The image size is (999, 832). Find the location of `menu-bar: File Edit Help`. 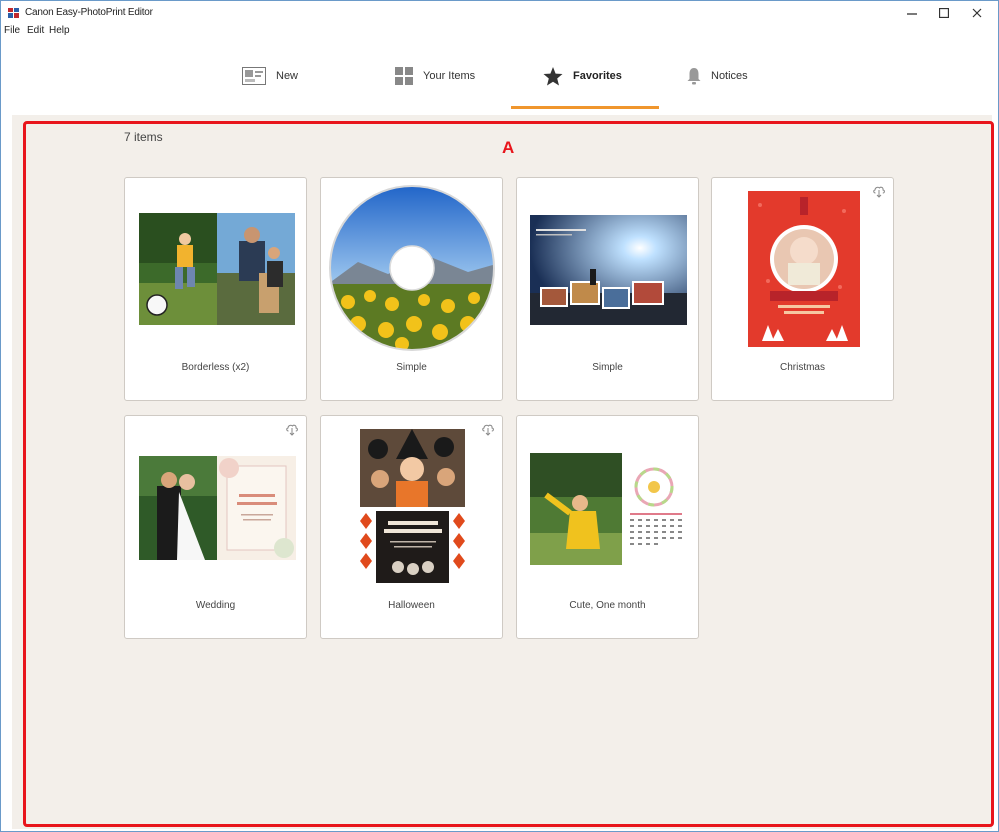

menu-bar: File Edit Help is located at coordinates (499, 32).